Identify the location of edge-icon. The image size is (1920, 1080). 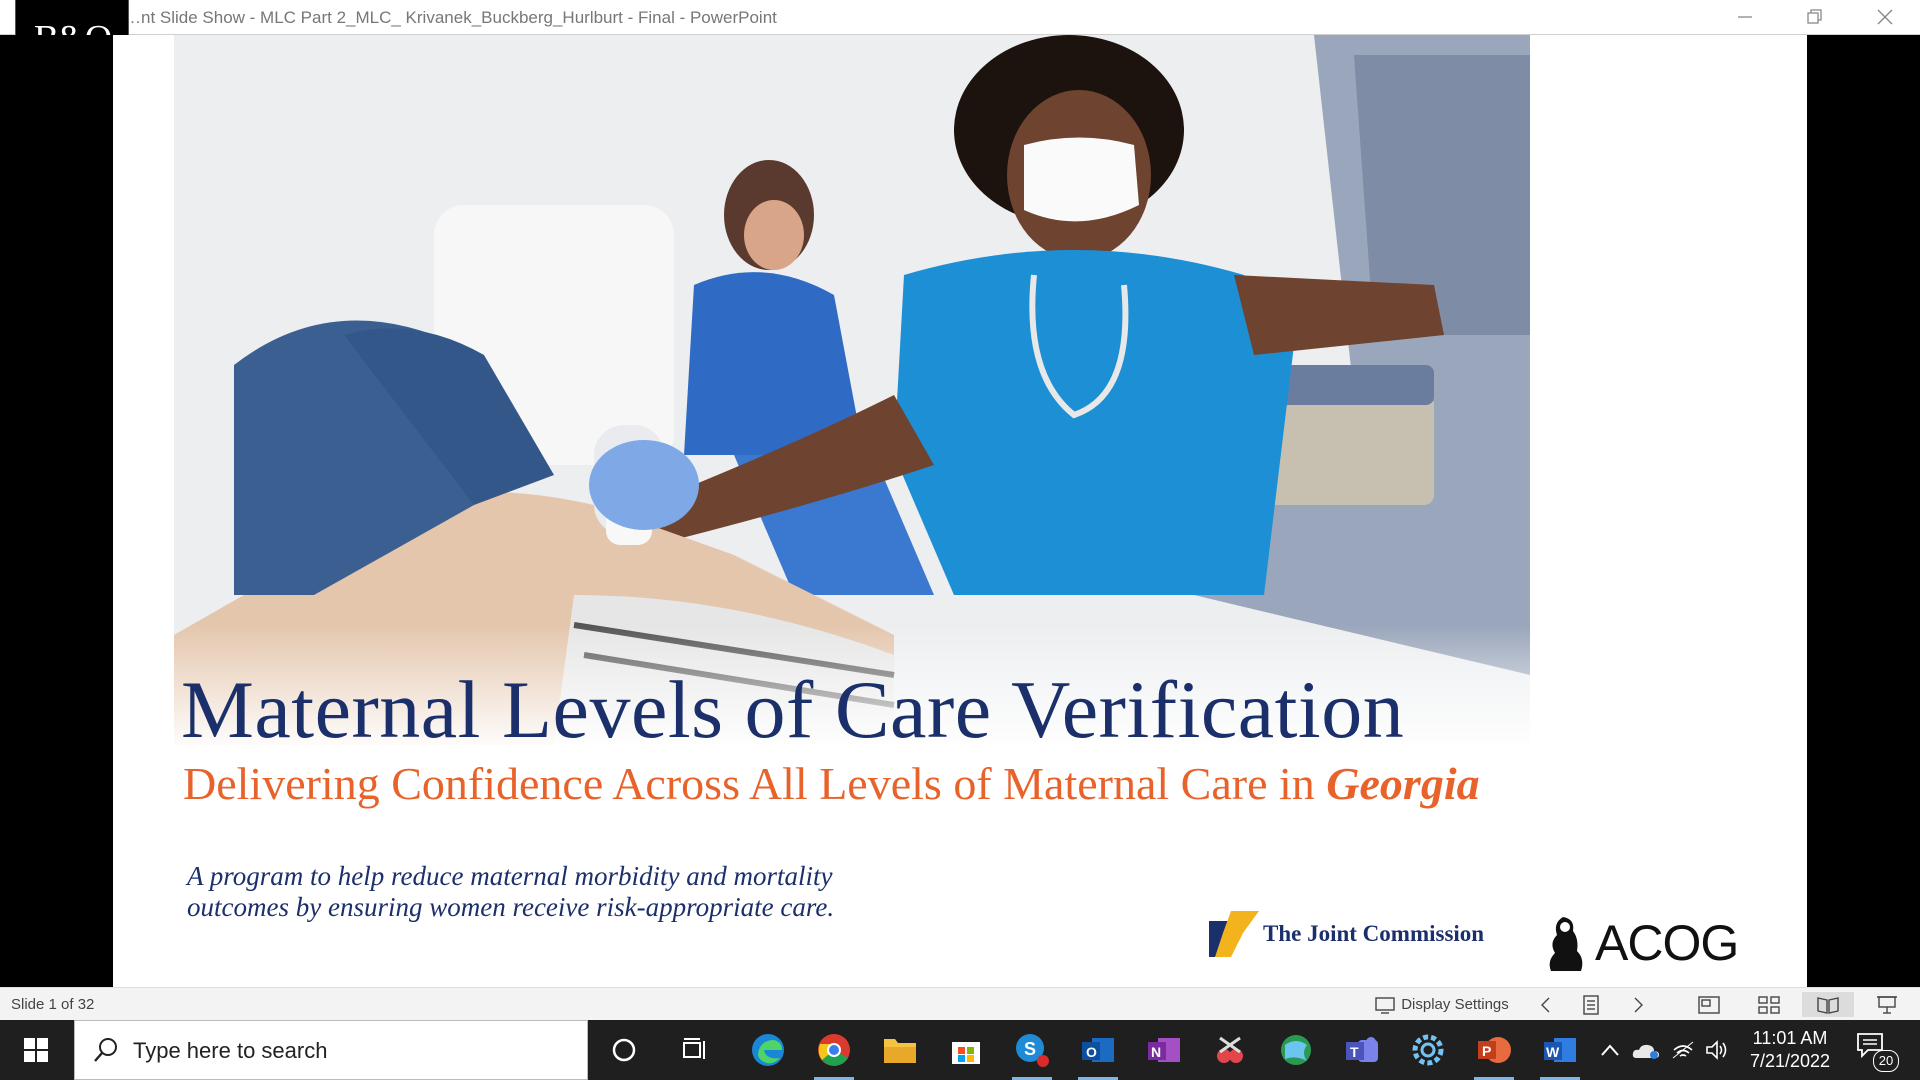
(768, 1050).